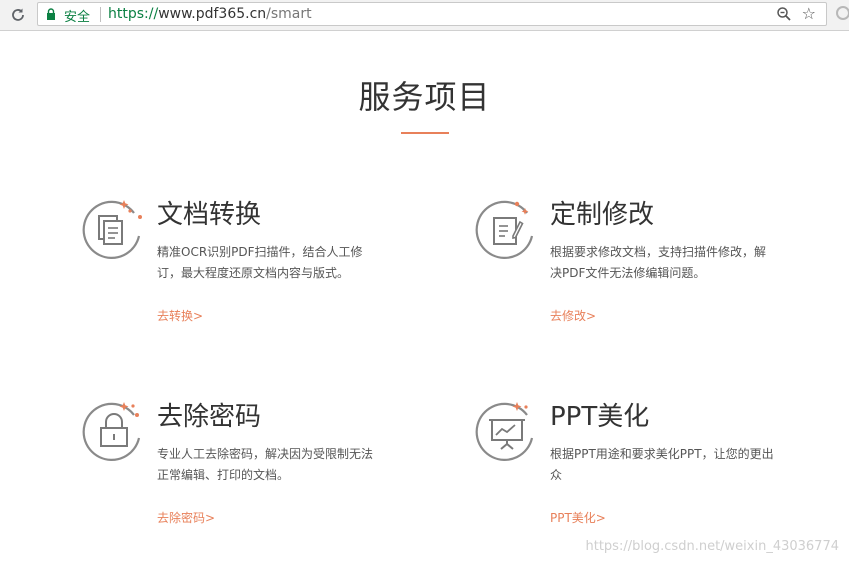 This screenshot has height=567, width=849. What do you see at coordinates (100, 14) in the screenshot?
I see `divider` at bounding box center [100, 14].